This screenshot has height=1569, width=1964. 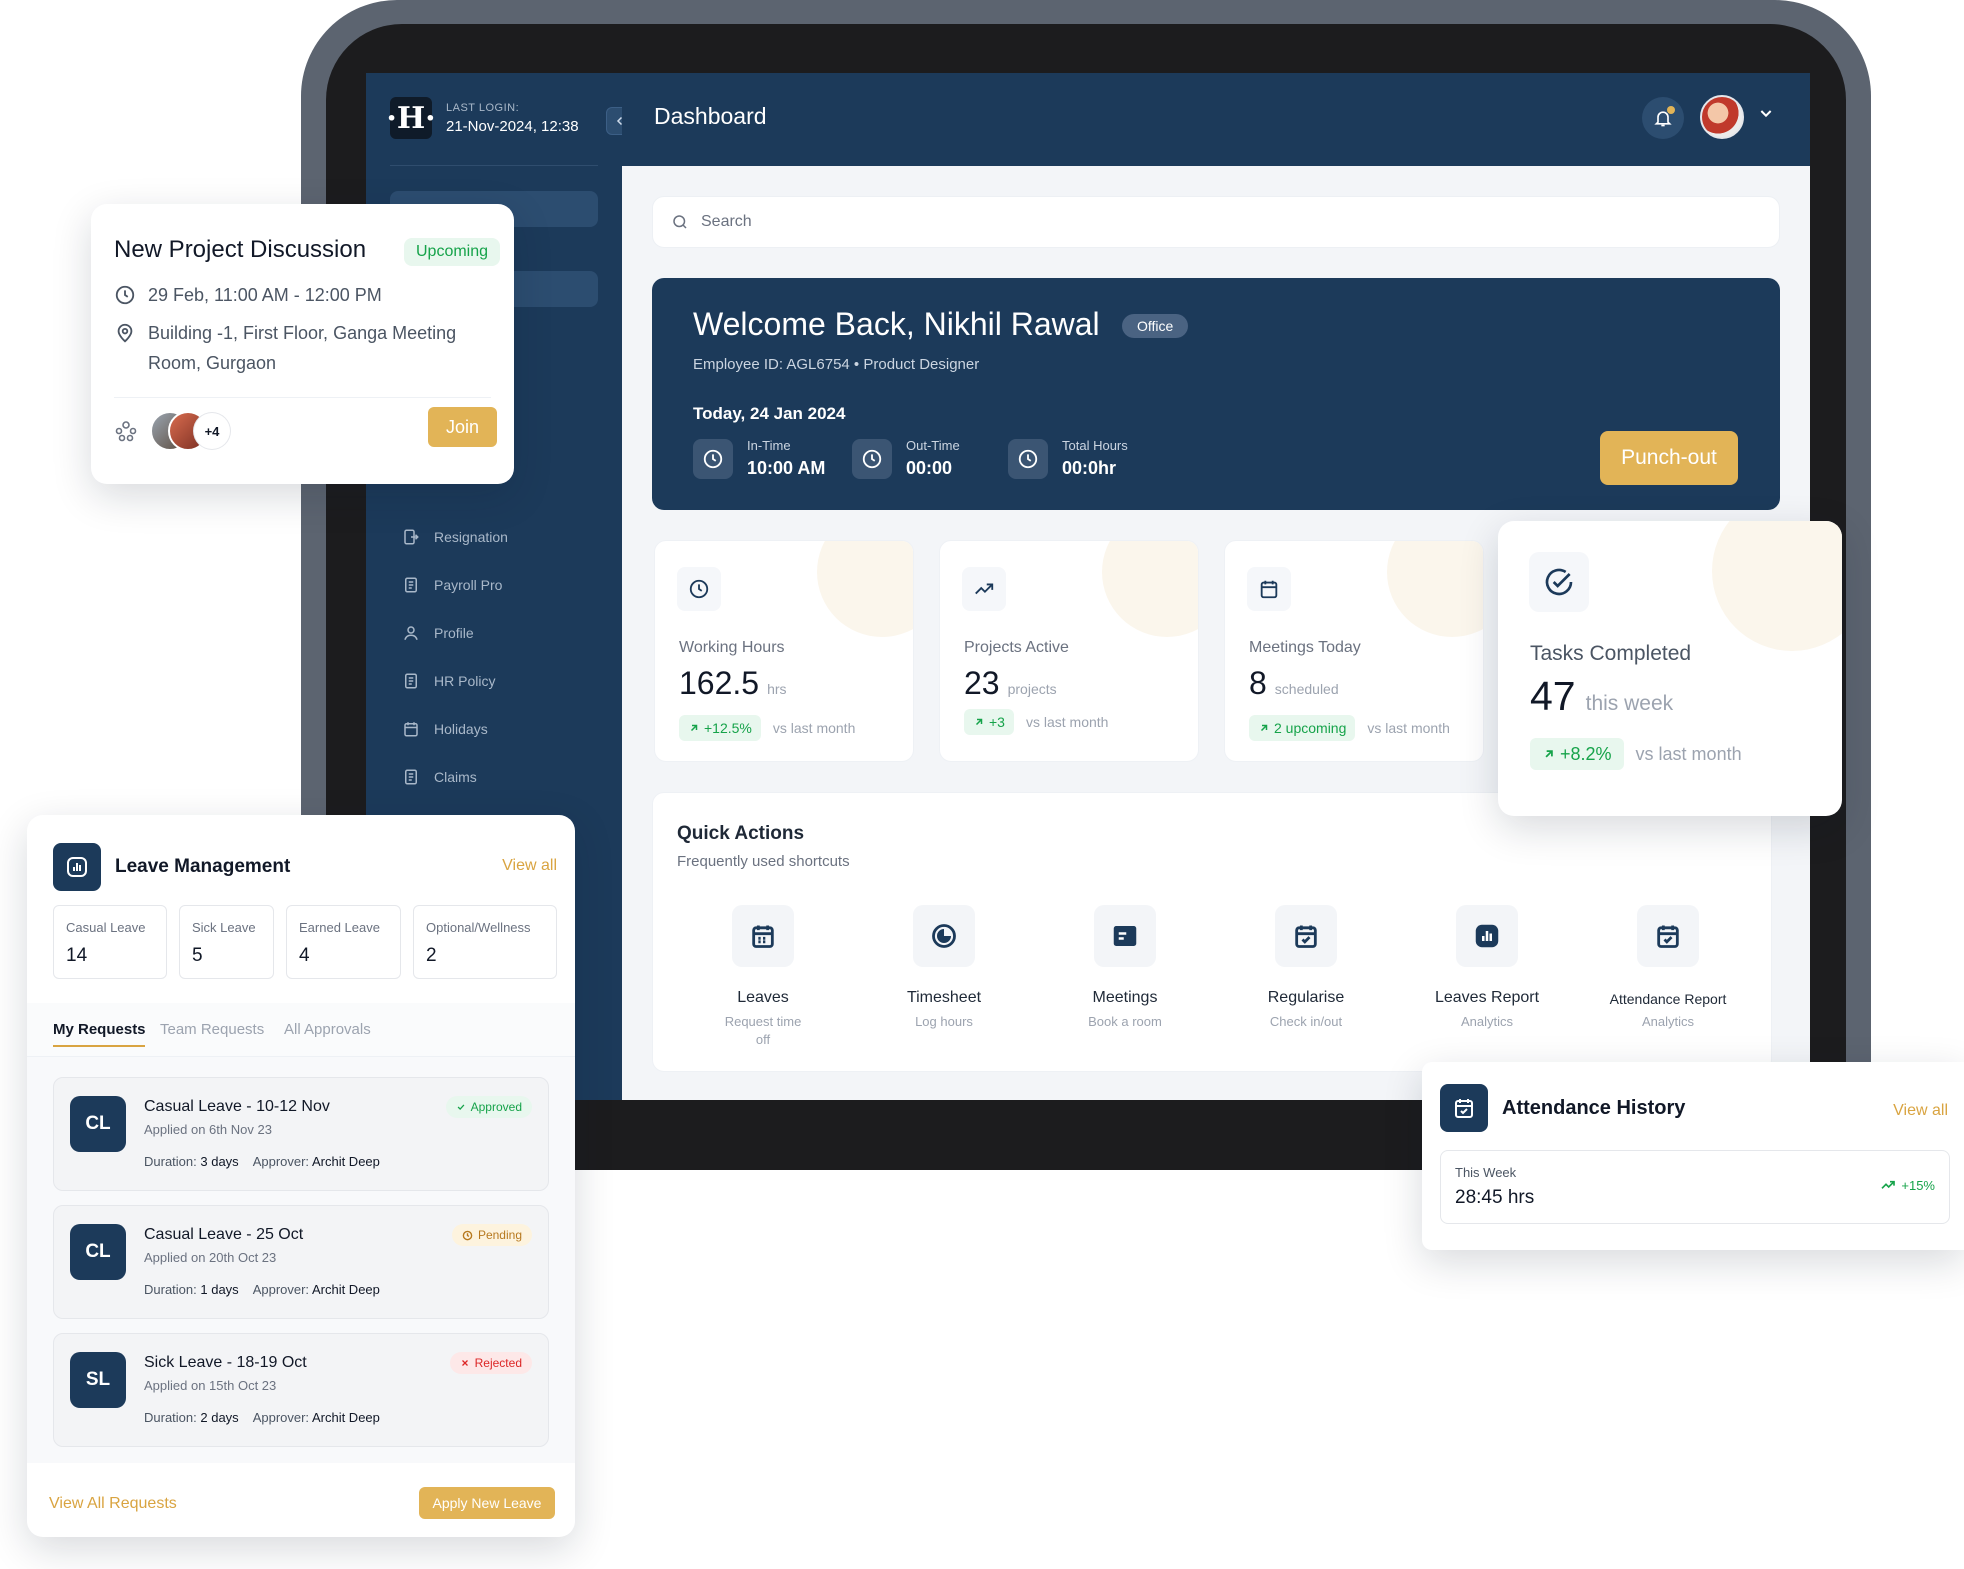 I want to click on quick-action-desc: Check in/out, so click(x=1306, y=1021).